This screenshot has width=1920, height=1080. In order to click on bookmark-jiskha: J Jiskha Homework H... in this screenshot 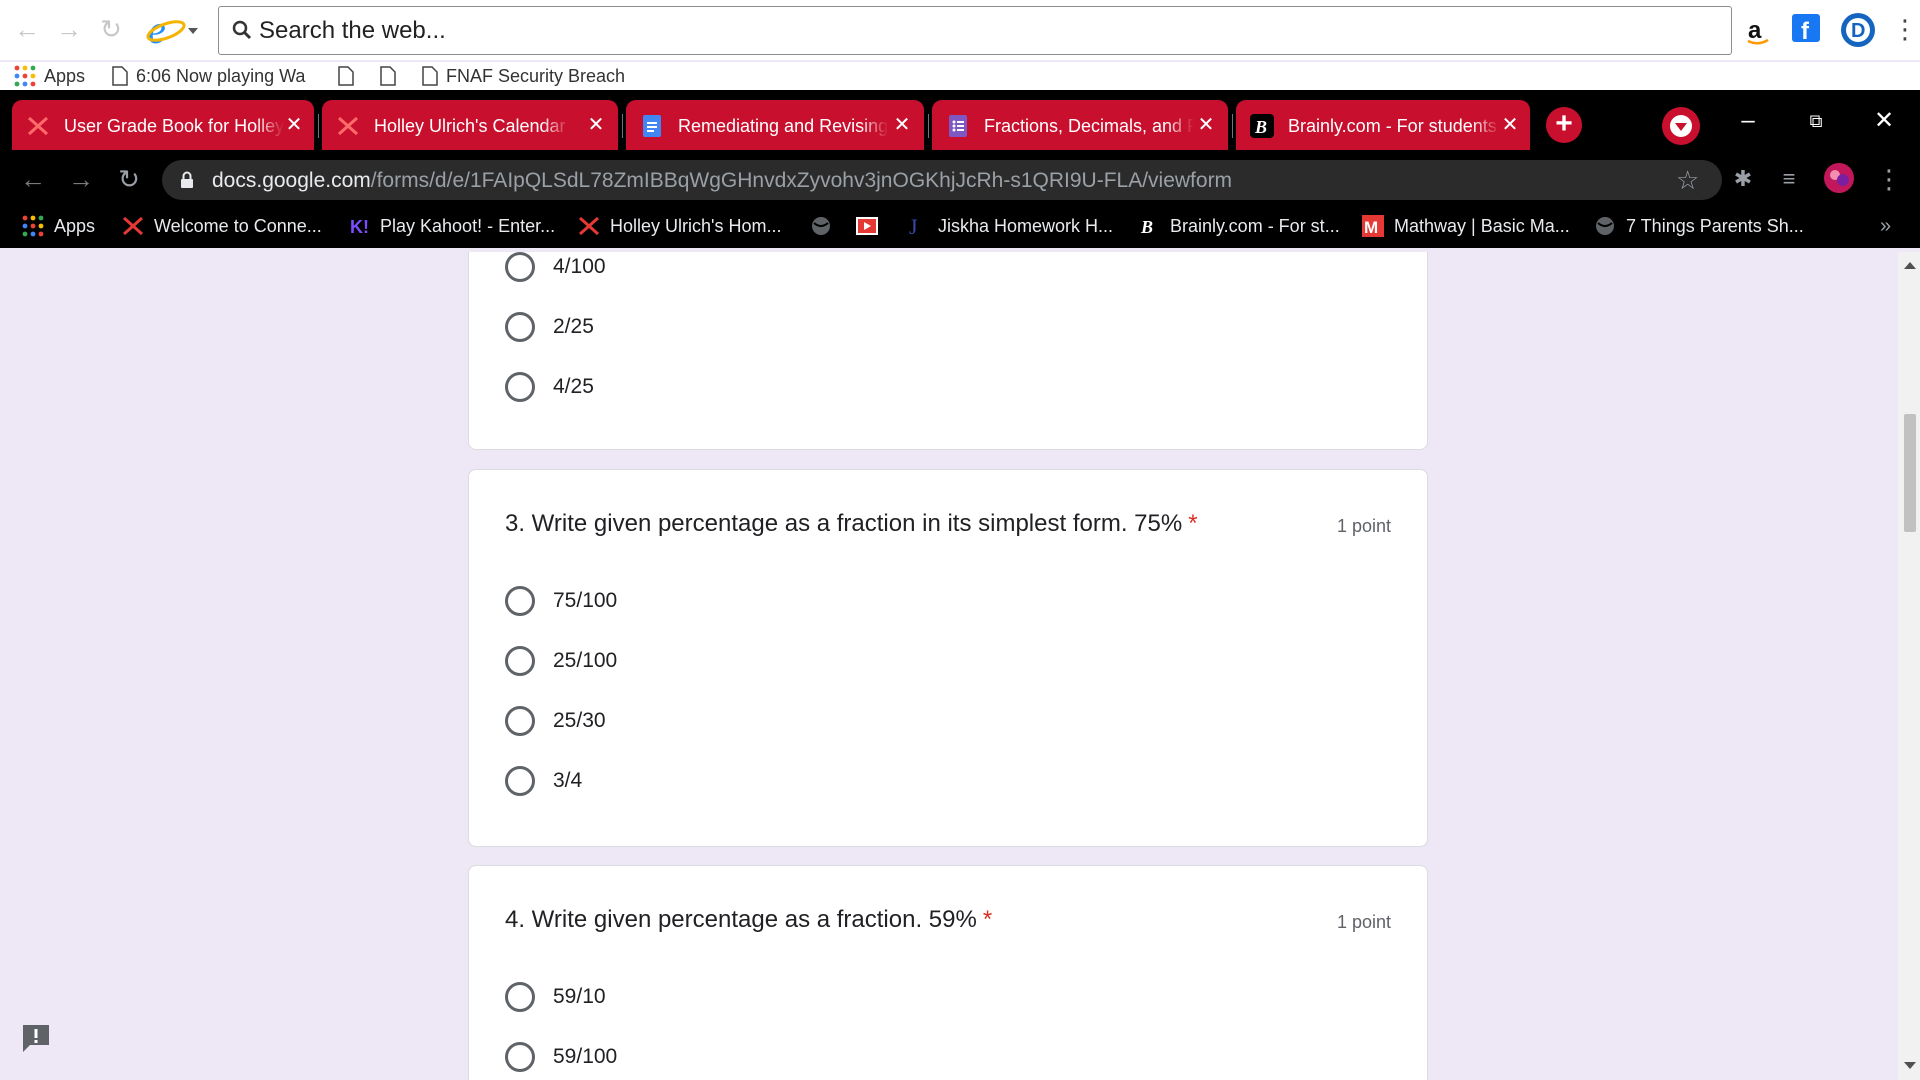, I will do `click(1009, 226)`.